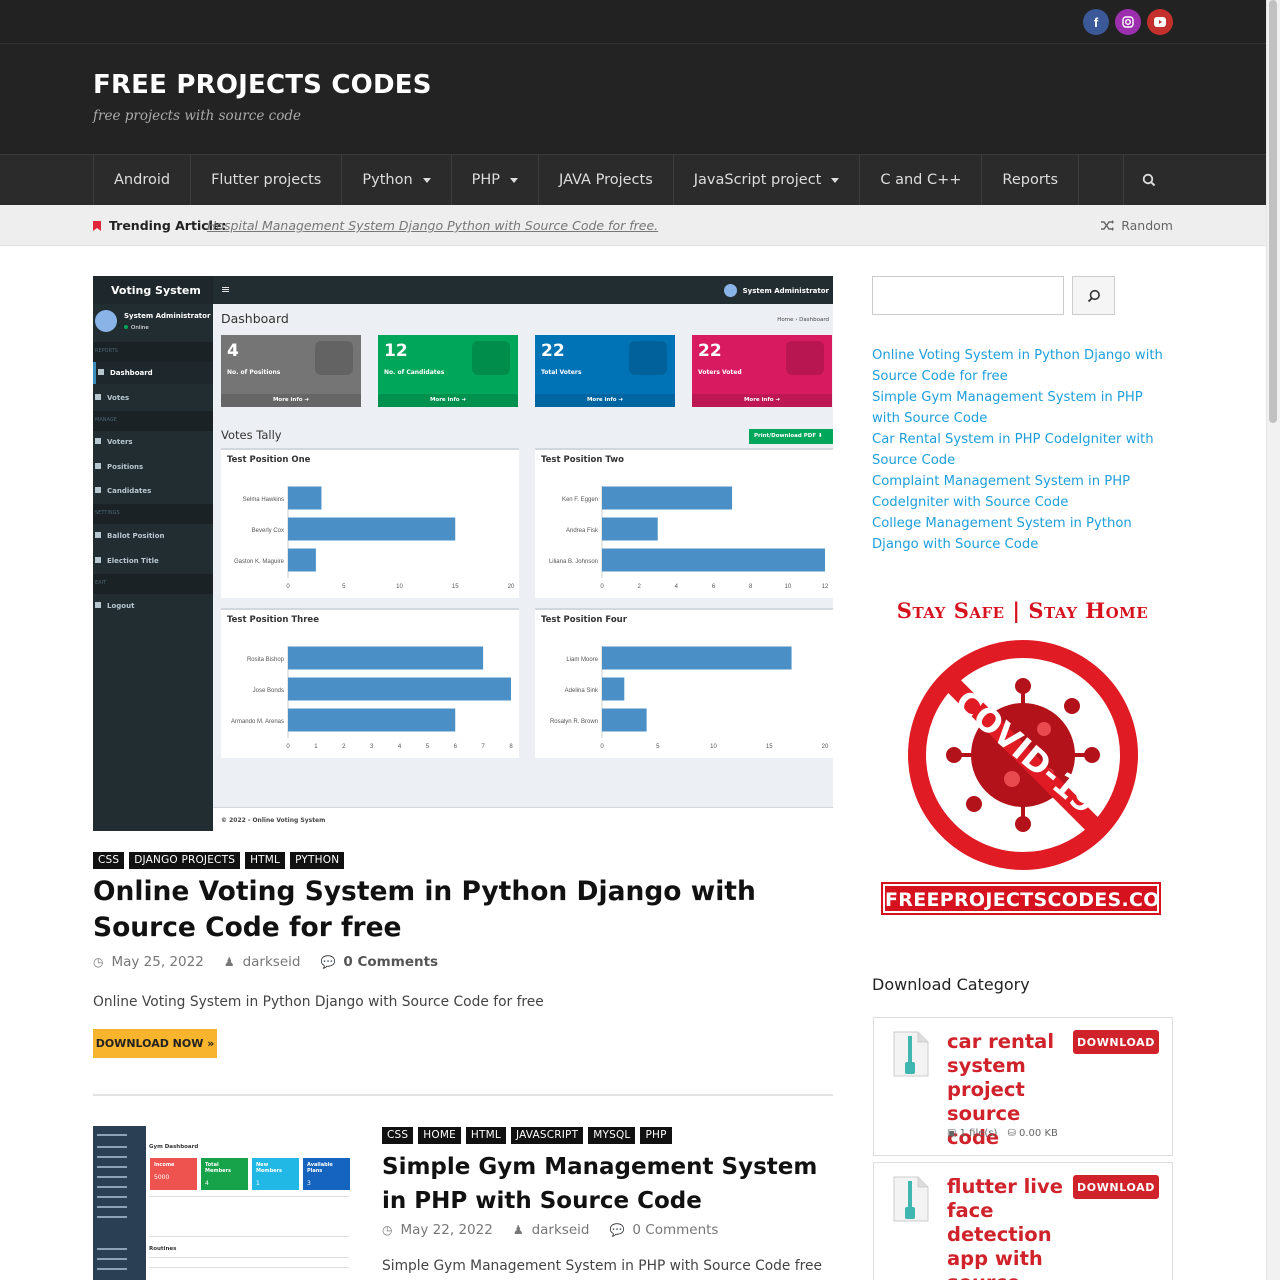 This screenshot has width=1280, height=1280. What do you see at coordinates (1148, 180) in the screenshot?
I see `nav-search-button` at bounding box center [1148, 180].